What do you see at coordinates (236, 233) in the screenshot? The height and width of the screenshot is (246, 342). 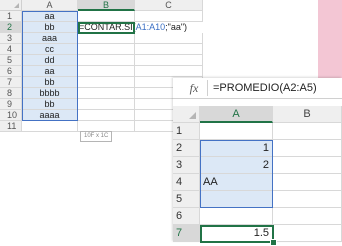 I see `cell-a7: 1.5` at bounding box center [236, 233].